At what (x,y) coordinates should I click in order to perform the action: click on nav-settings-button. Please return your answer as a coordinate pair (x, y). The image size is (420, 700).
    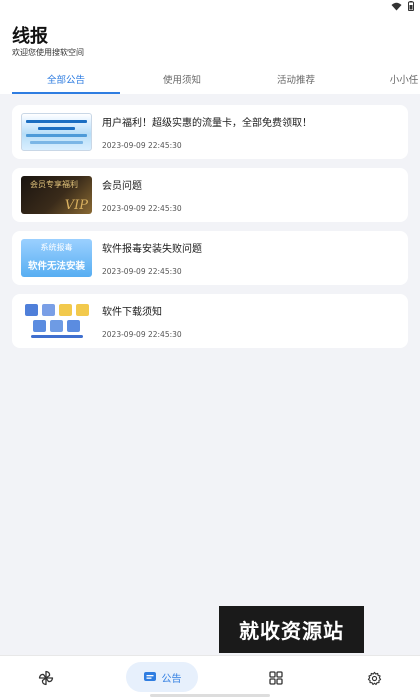
    Looking at the image, I should click on (374, 678).